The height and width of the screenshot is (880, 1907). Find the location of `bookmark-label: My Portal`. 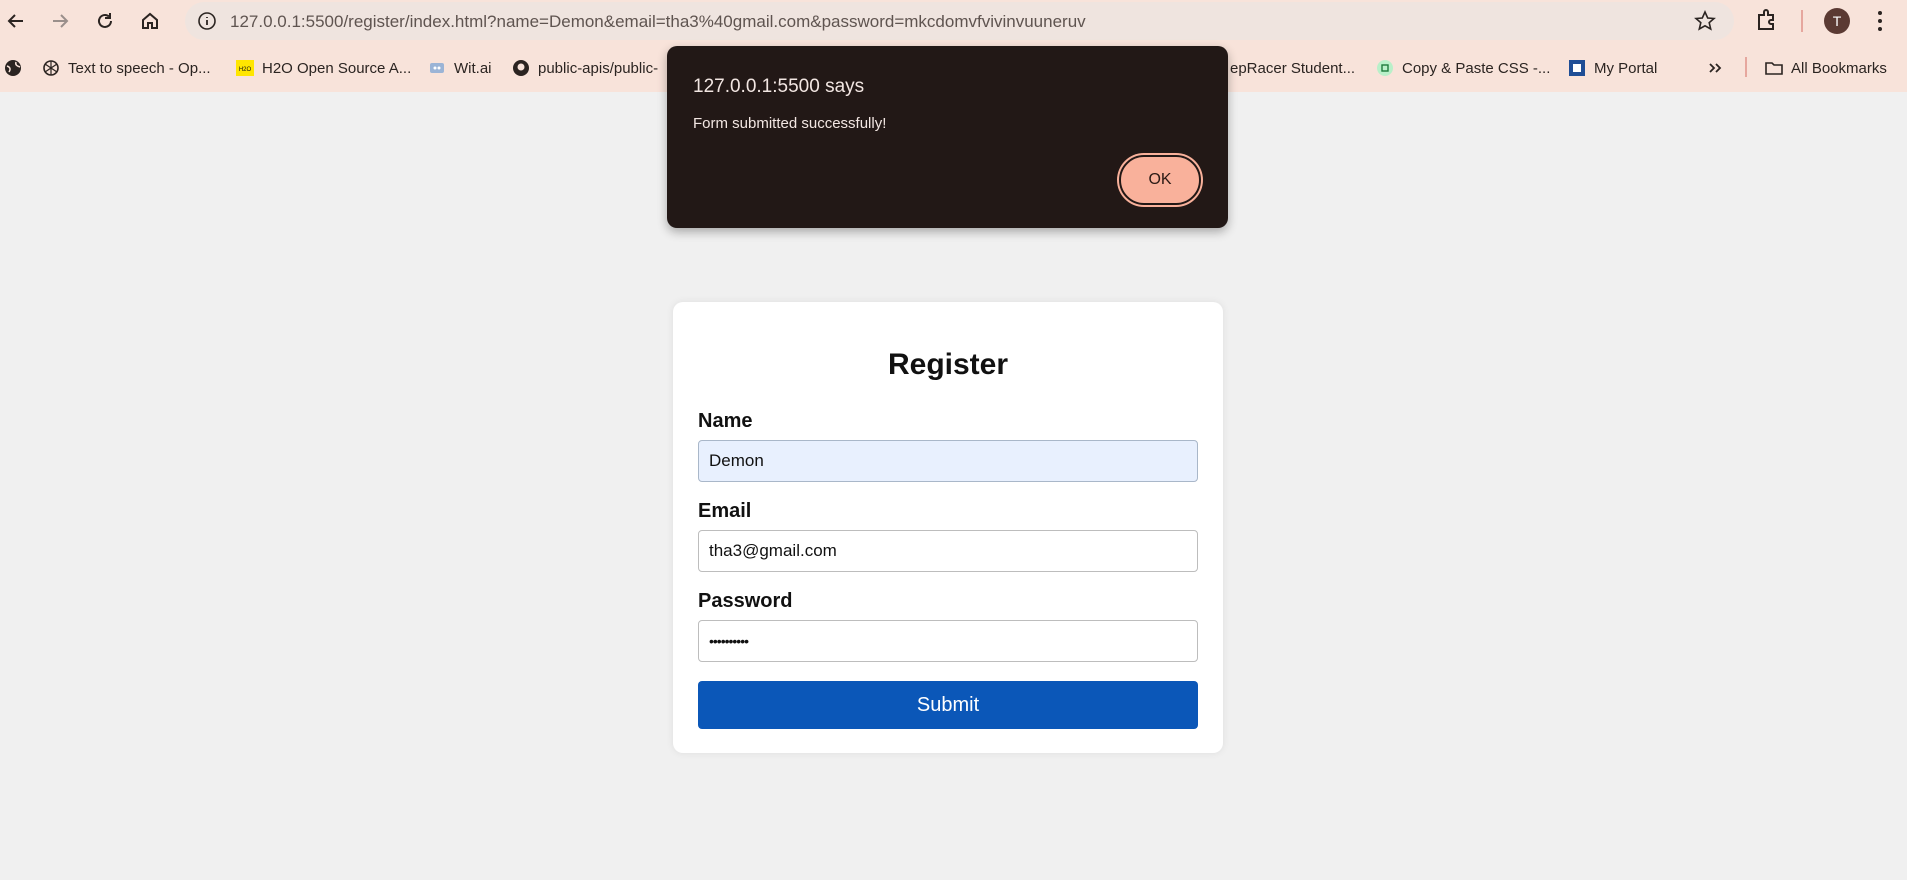

bookmark-label: My Portal is located at coordinates (1626, 68).